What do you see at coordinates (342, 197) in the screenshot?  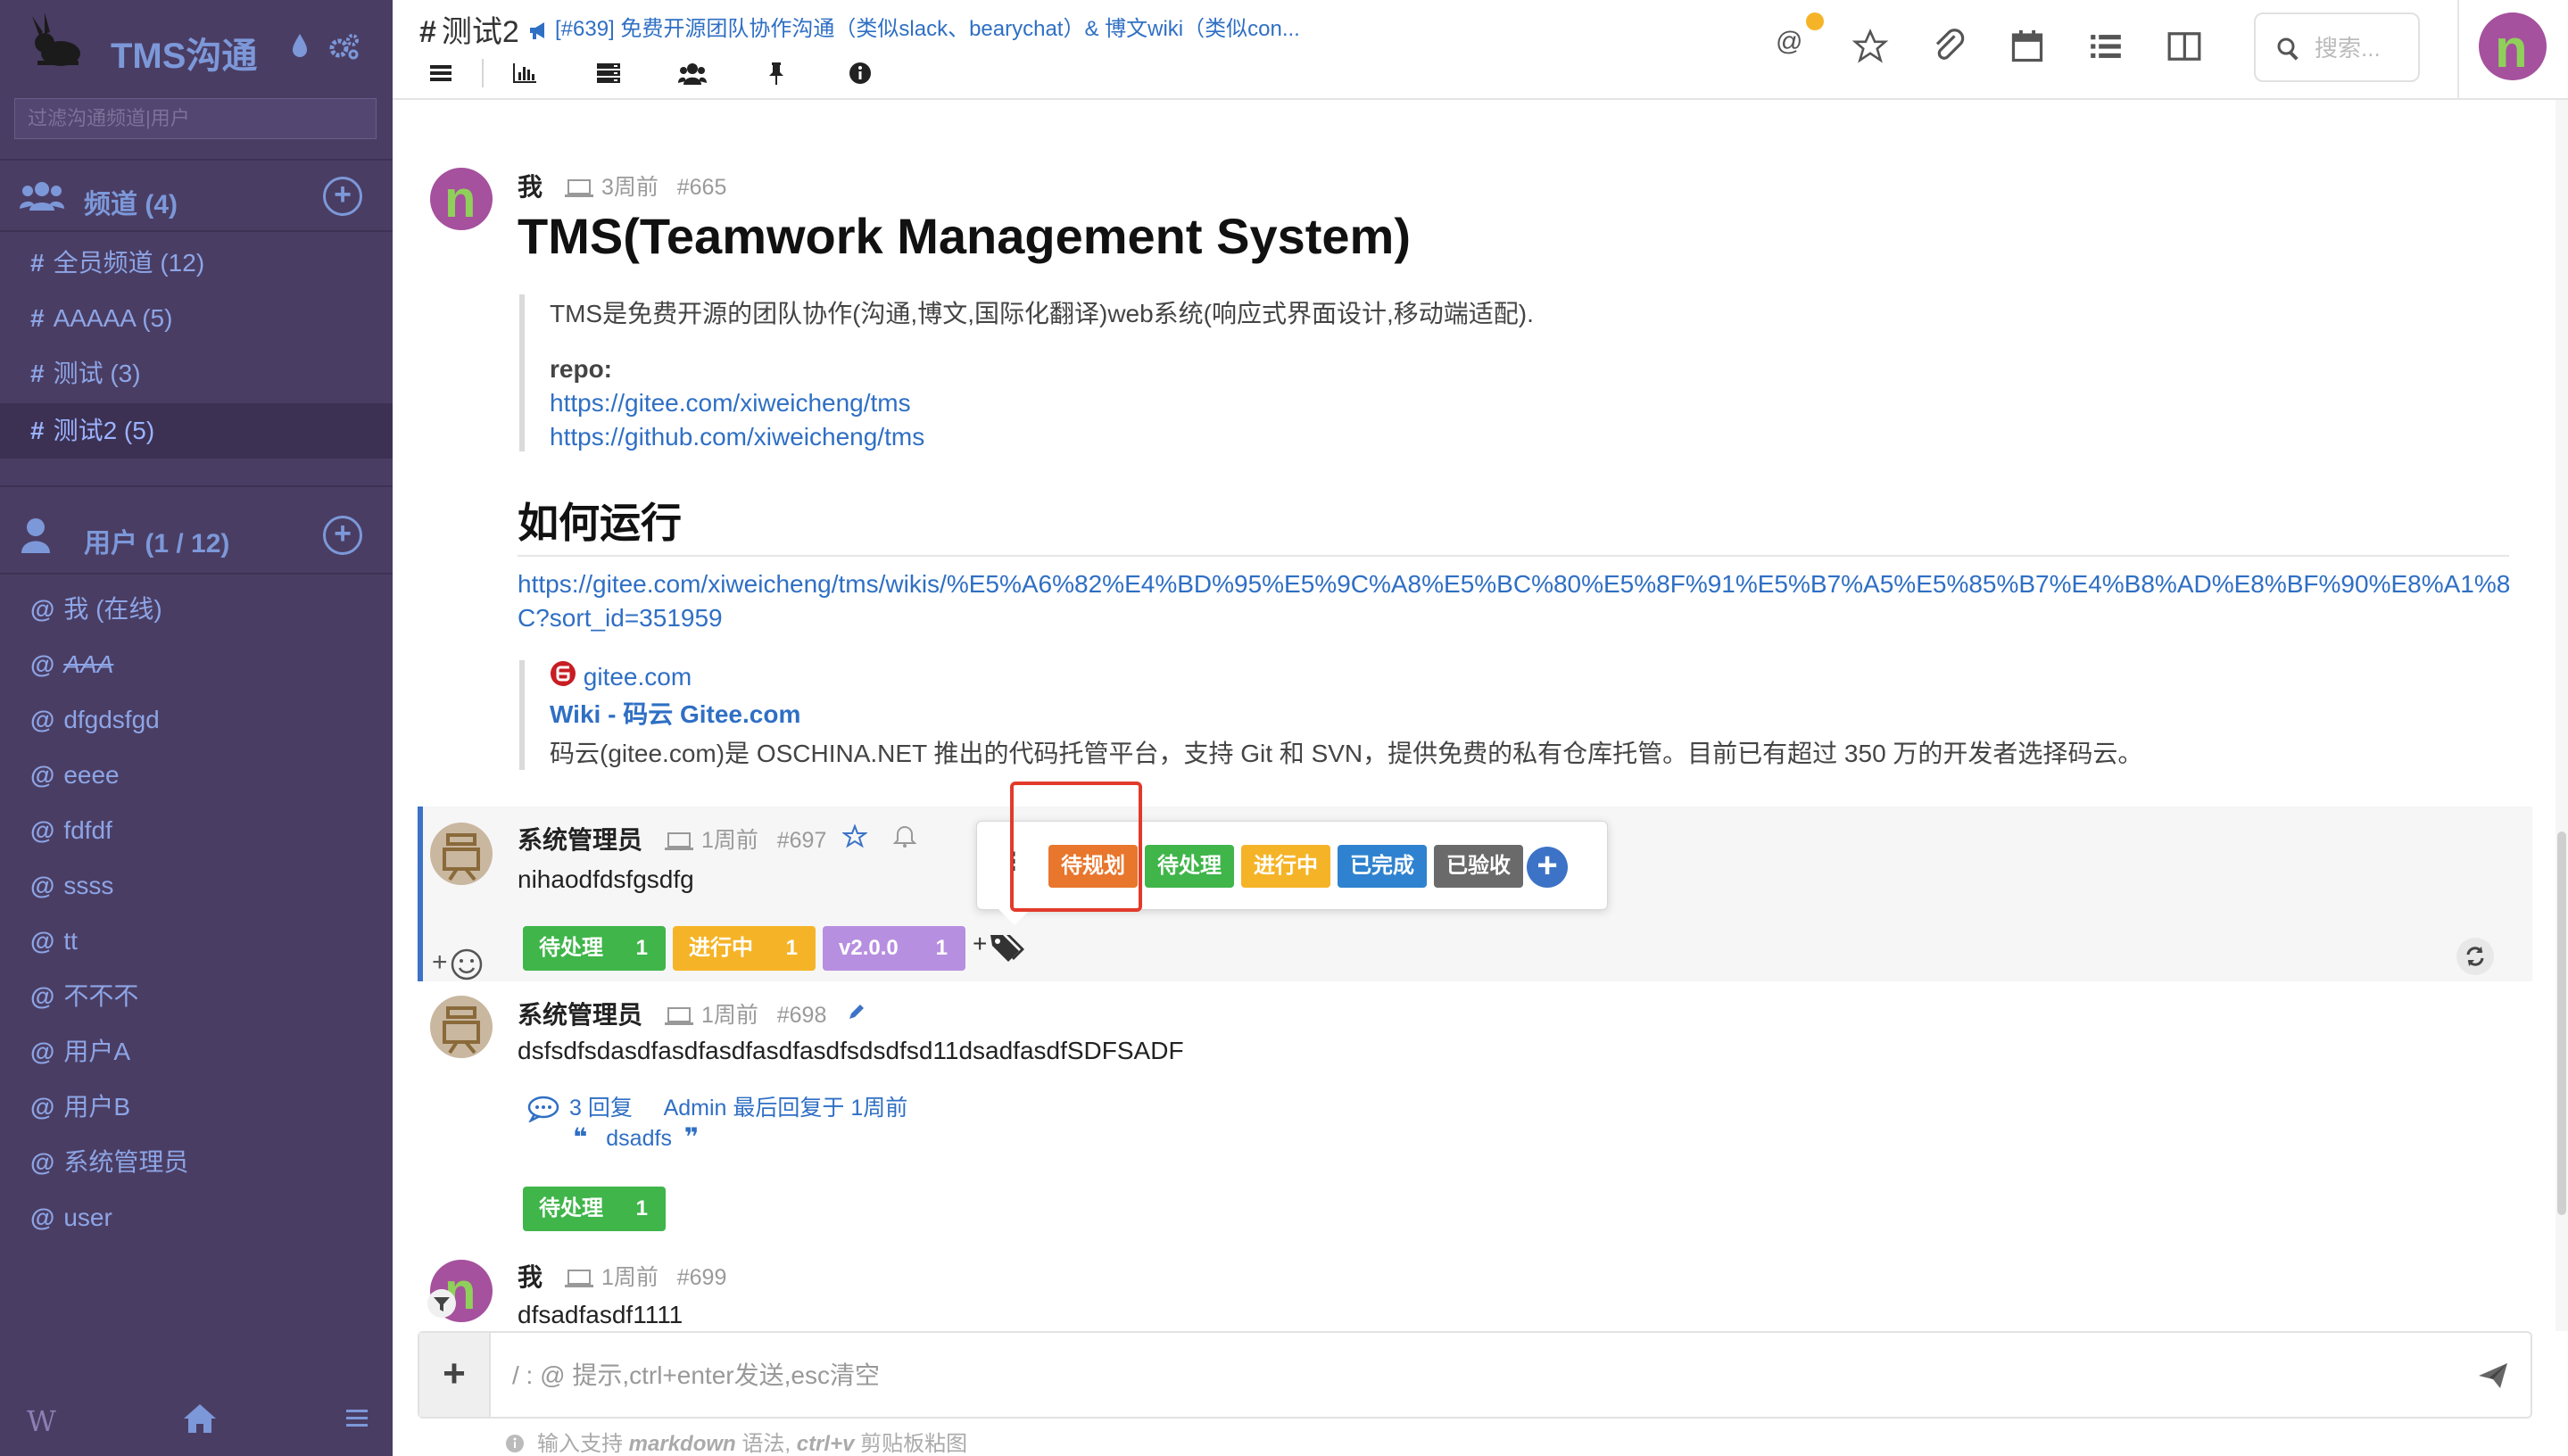 I see `add-channel-button: +` at bounding box center [342, 197].